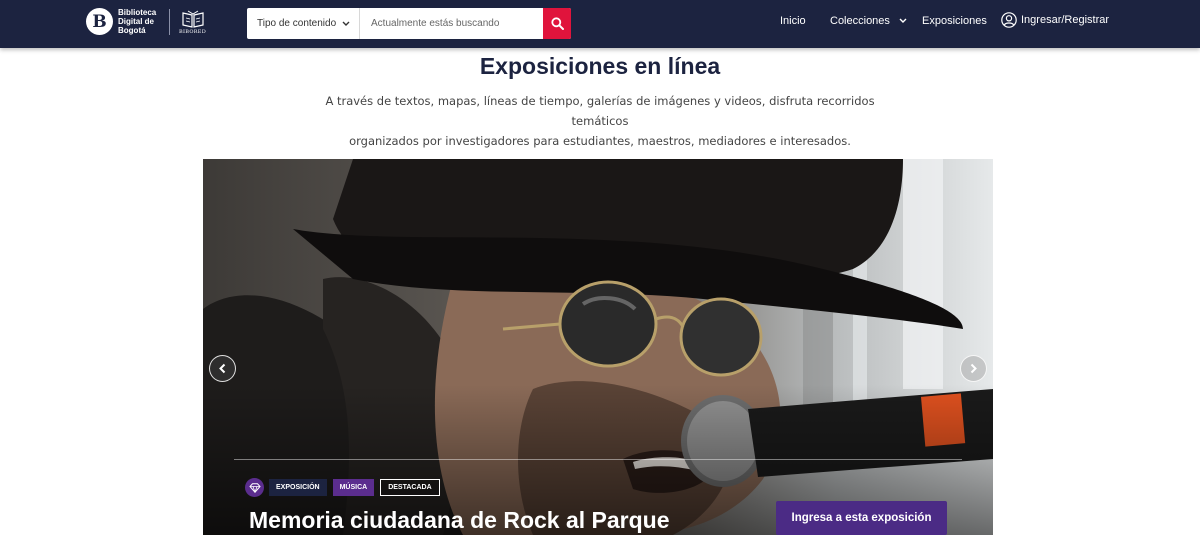 This screenshot has height=535, width=1200. I want to click on search-icon, so click(557, 23).